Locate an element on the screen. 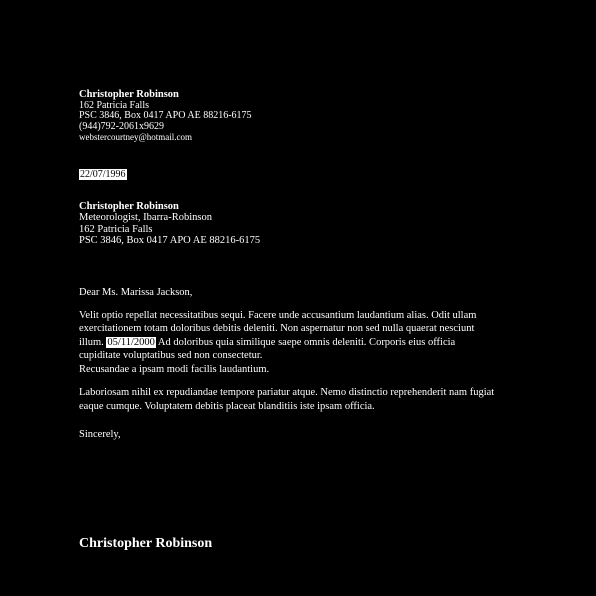  recipient-city: PSC 3846, Box 0417 APO AE 88216-6175 is located at coordinates (170, 240).